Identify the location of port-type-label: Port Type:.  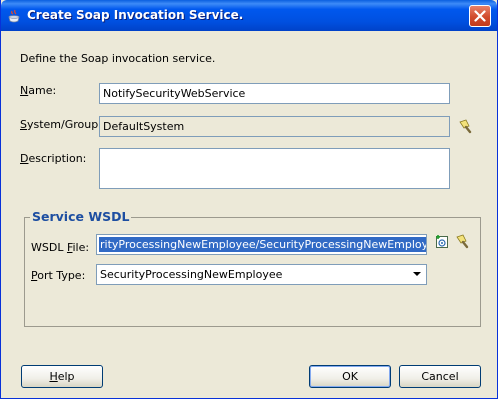
(58, 275).